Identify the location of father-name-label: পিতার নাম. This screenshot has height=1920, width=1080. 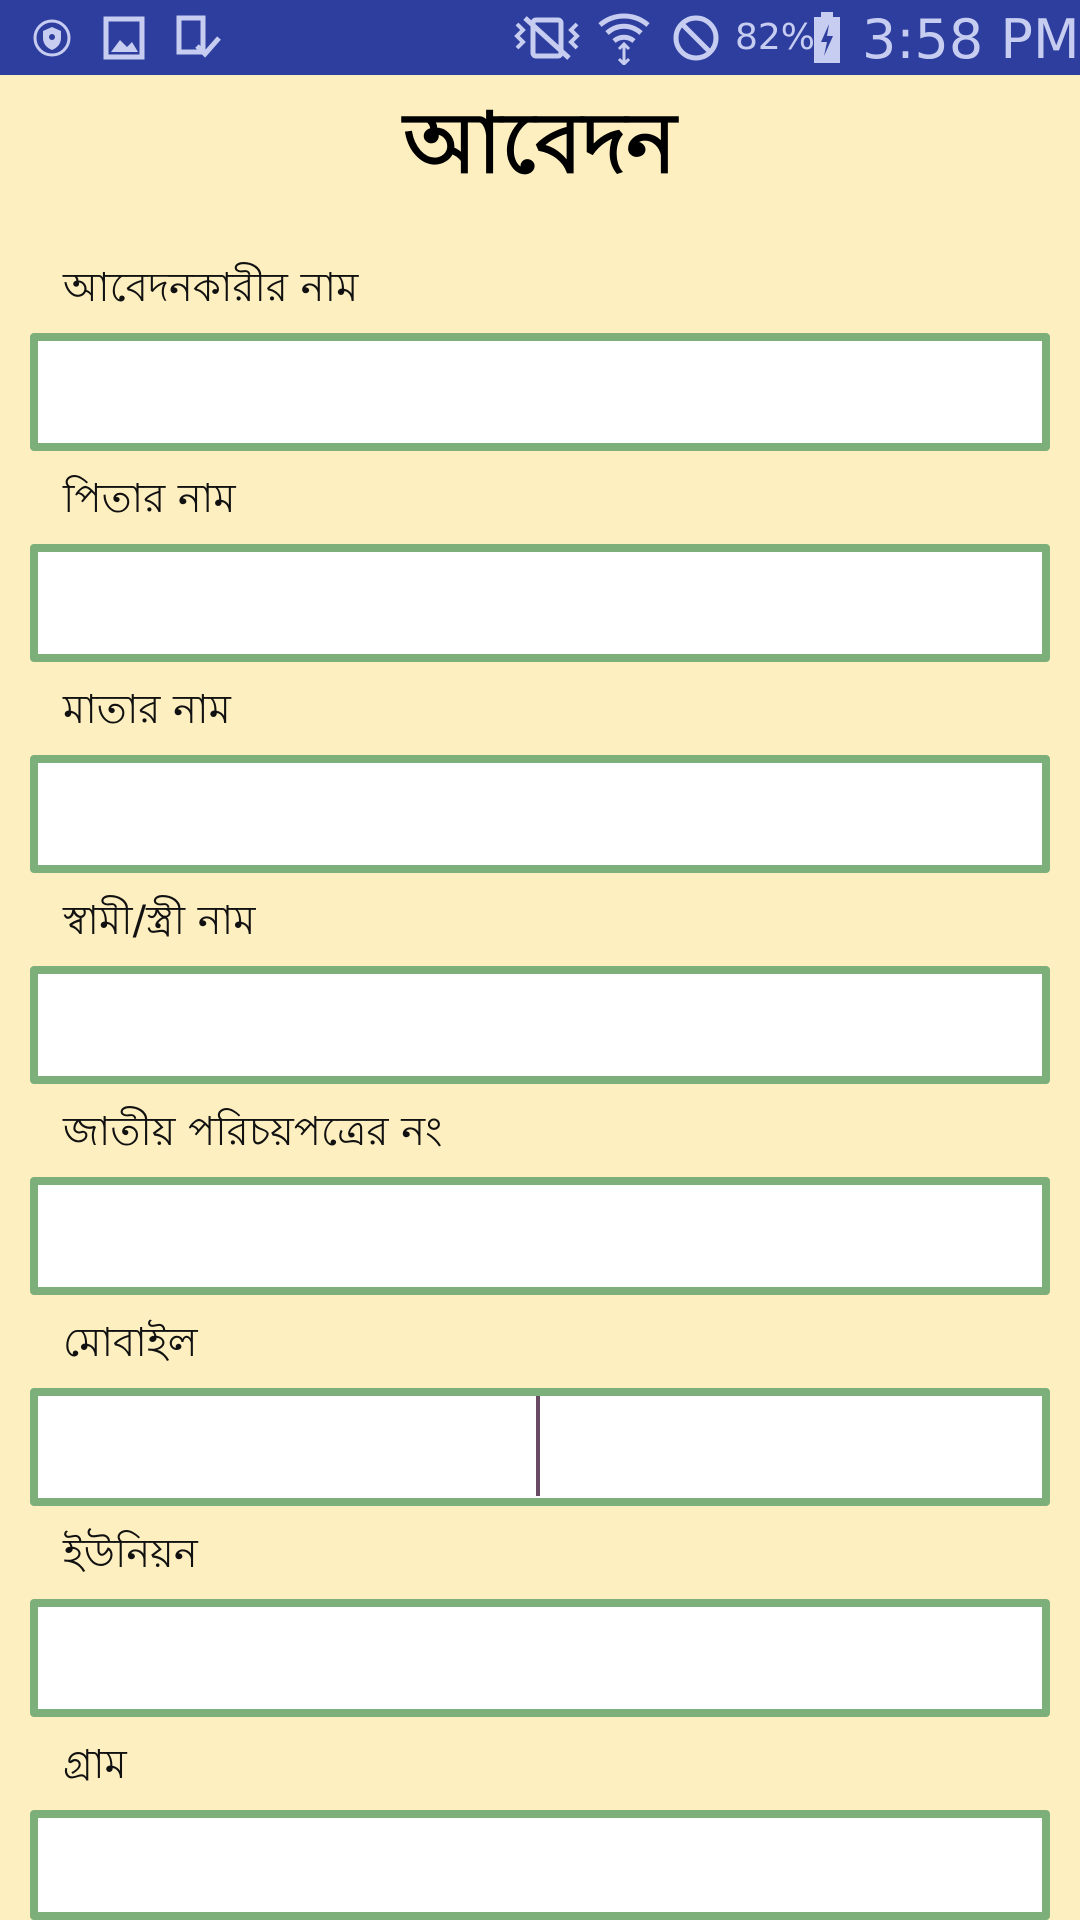
(149, 499).